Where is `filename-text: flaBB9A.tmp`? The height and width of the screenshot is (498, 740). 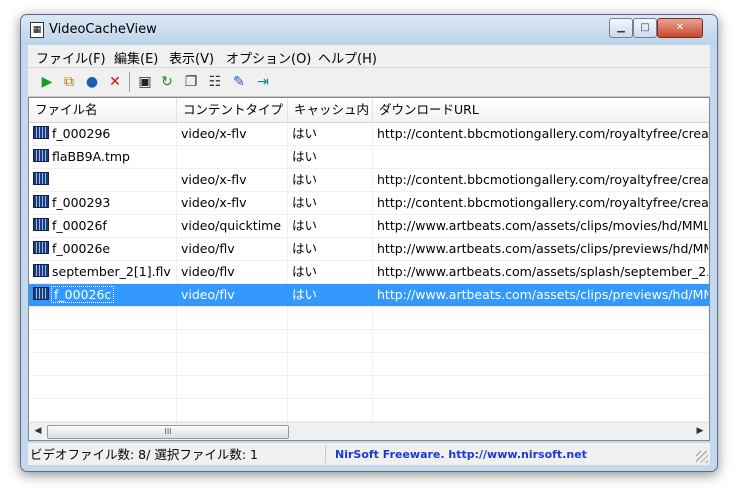
filename-text: flaBB9A.tmp is located at coordinates (91, 156).